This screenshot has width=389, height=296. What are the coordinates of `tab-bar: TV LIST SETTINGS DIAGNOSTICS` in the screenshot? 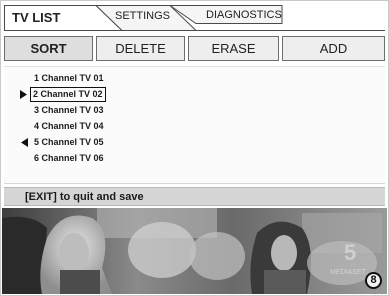 It's located at (194, 18).